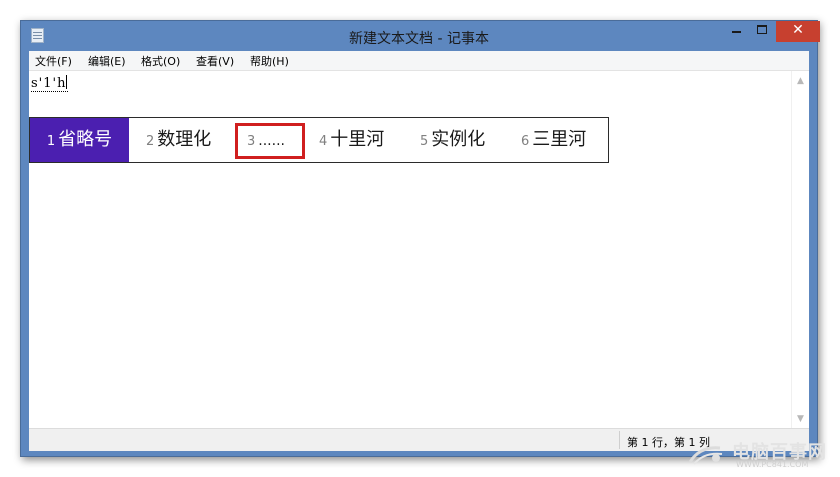 This screenshot has height=477, width=840. What do you see at coordinates (53, 61) in the screenshot?
I see `menu-file: 文件(F)` at bounding box center [53, 61].